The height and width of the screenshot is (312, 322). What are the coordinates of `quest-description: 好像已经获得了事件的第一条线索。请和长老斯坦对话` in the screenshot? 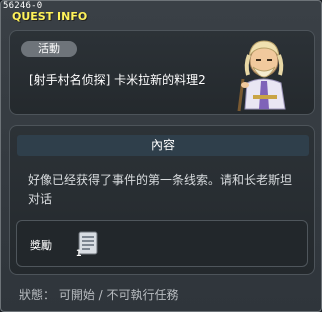 It's located at (160, 189).